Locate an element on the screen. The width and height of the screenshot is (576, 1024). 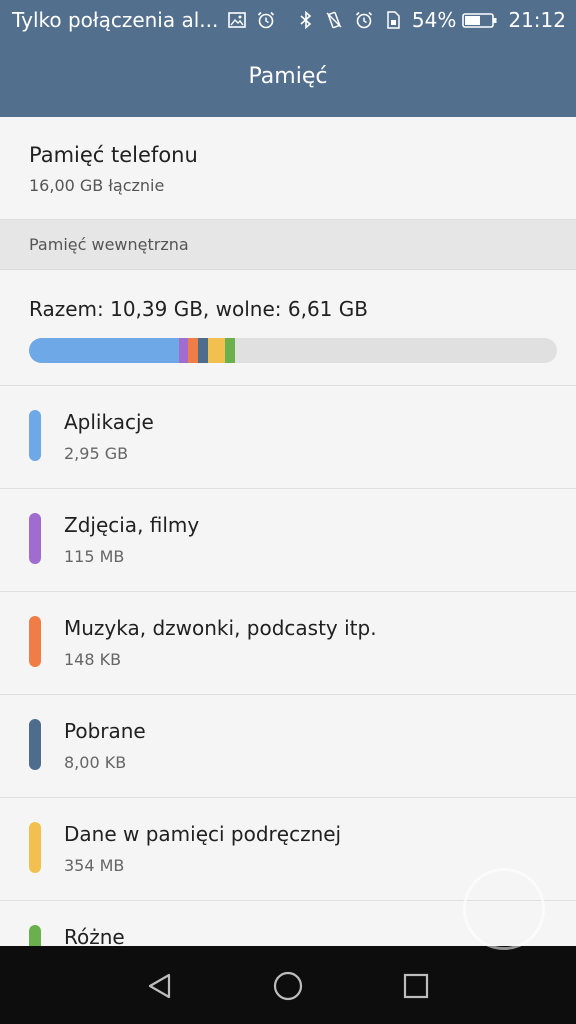
floating-dock-button is located at coordinates (504, 909).